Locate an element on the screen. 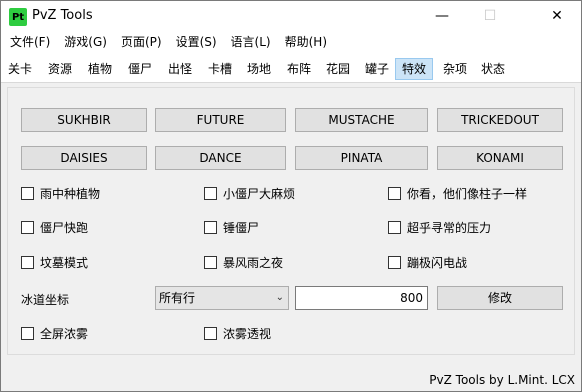 This screenshot has height=392, width=582. grave-mode-checkbox: 坟墓模式 is located at coordinates (54, 262).